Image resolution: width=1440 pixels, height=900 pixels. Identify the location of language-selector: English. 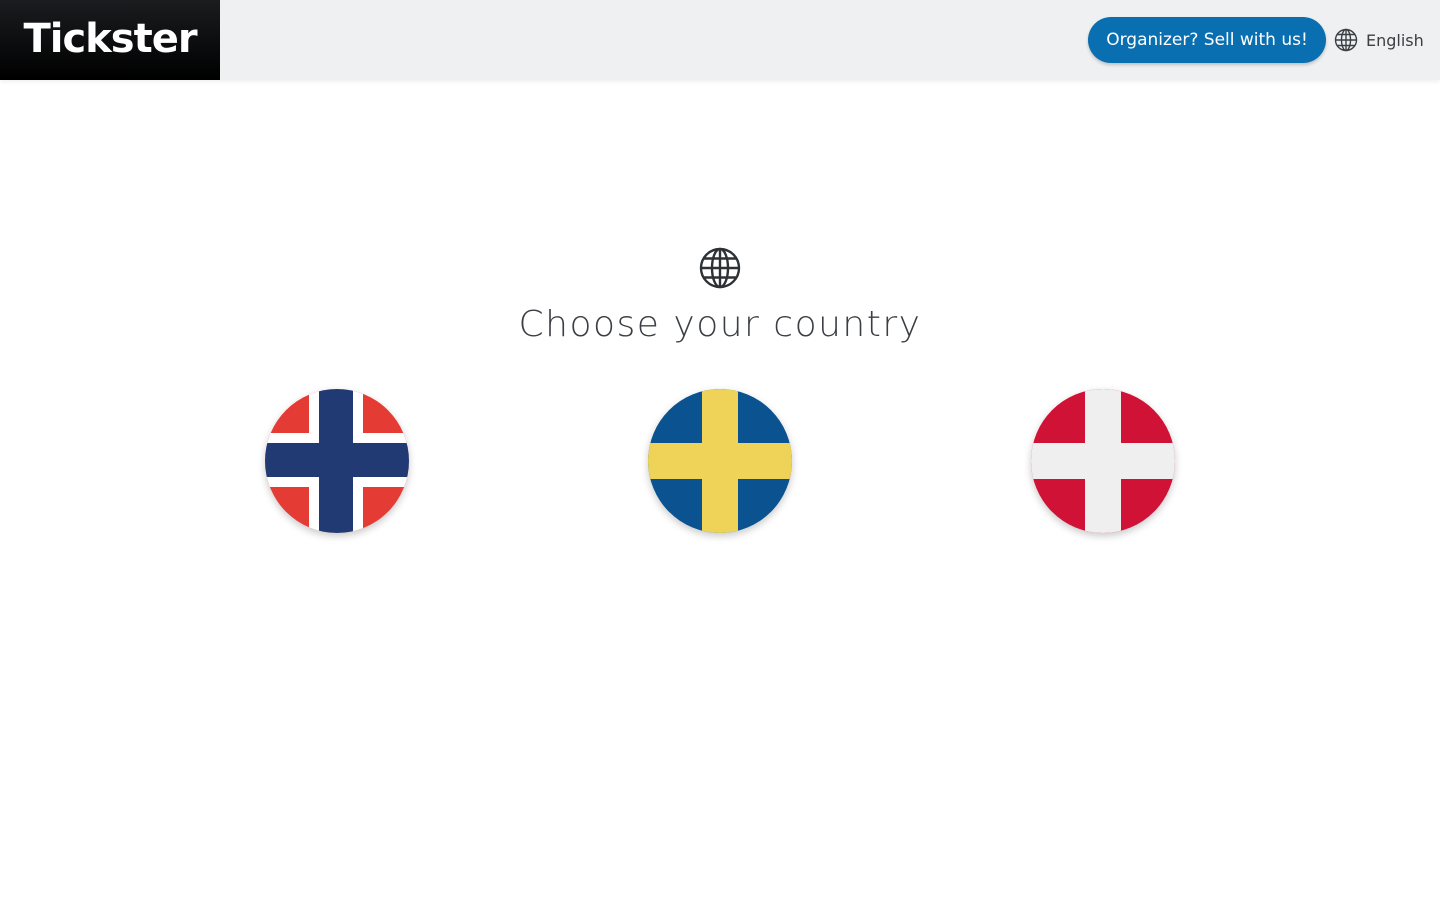
(1379, 40).